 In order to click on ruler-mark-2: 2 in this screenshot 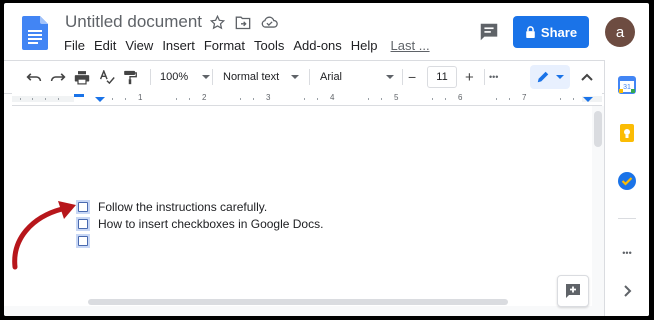, I will do `click(204, 97)`.